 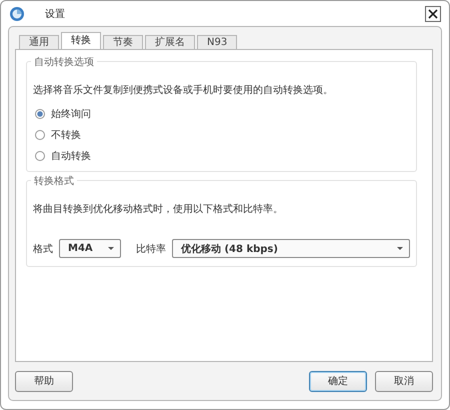 What do you see at coordinates (39, 42) in the screenshot?
I see `tab: 通用` at bounding box center [39, 42].